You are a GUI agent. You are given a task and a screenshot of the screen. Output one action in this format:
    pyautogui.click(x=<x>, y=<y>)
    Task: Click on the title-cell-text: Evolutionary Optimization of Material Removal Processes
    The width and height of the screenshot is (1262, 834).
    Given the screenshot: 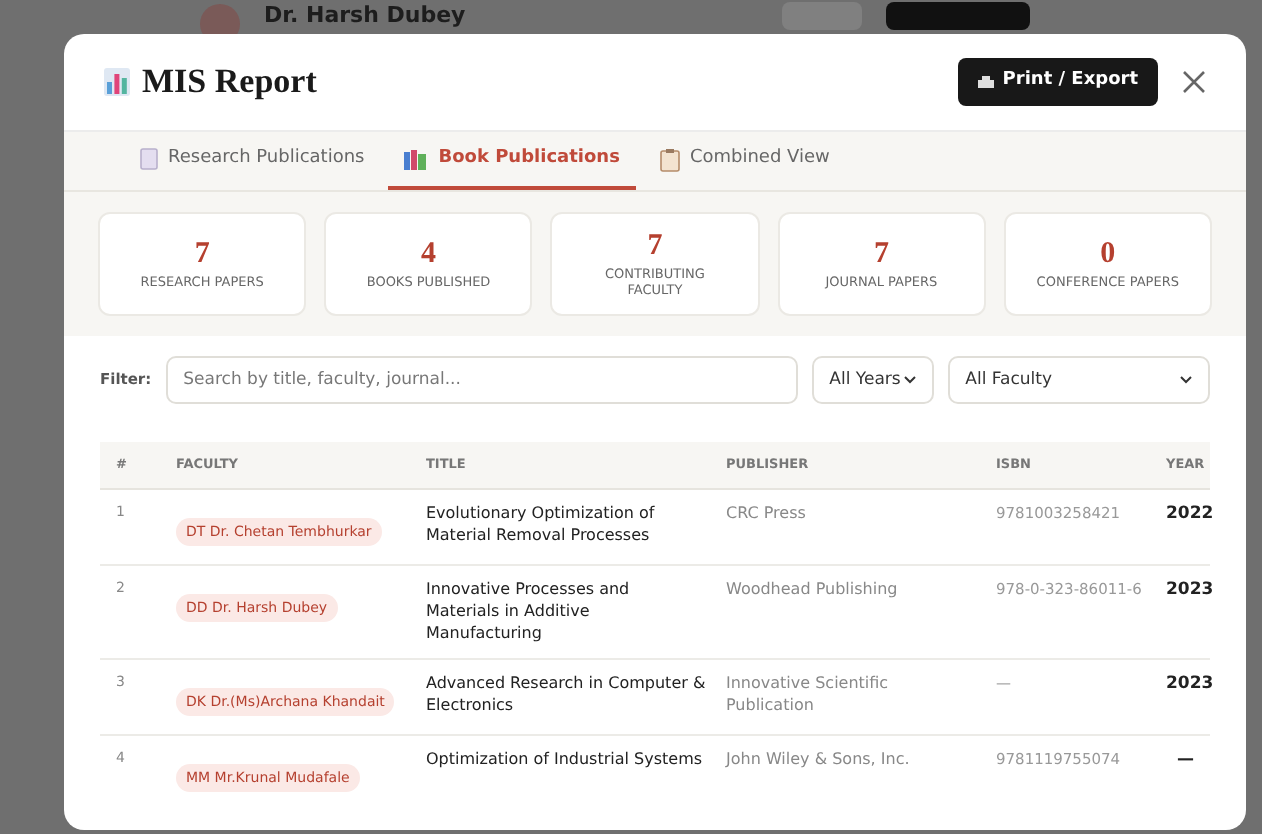 What is the action you would take?
    pyautogui.click(x=541, y=525)
    